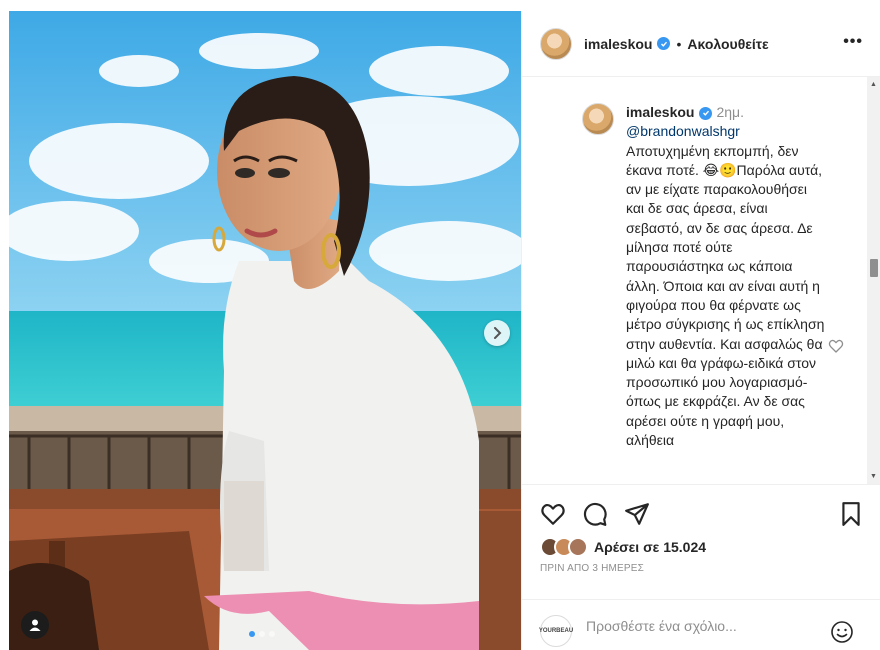 The height and width of the screenshot is (650, 880). I want to click on comments-scrollbar: ▲ ▼, so click(873, 280).